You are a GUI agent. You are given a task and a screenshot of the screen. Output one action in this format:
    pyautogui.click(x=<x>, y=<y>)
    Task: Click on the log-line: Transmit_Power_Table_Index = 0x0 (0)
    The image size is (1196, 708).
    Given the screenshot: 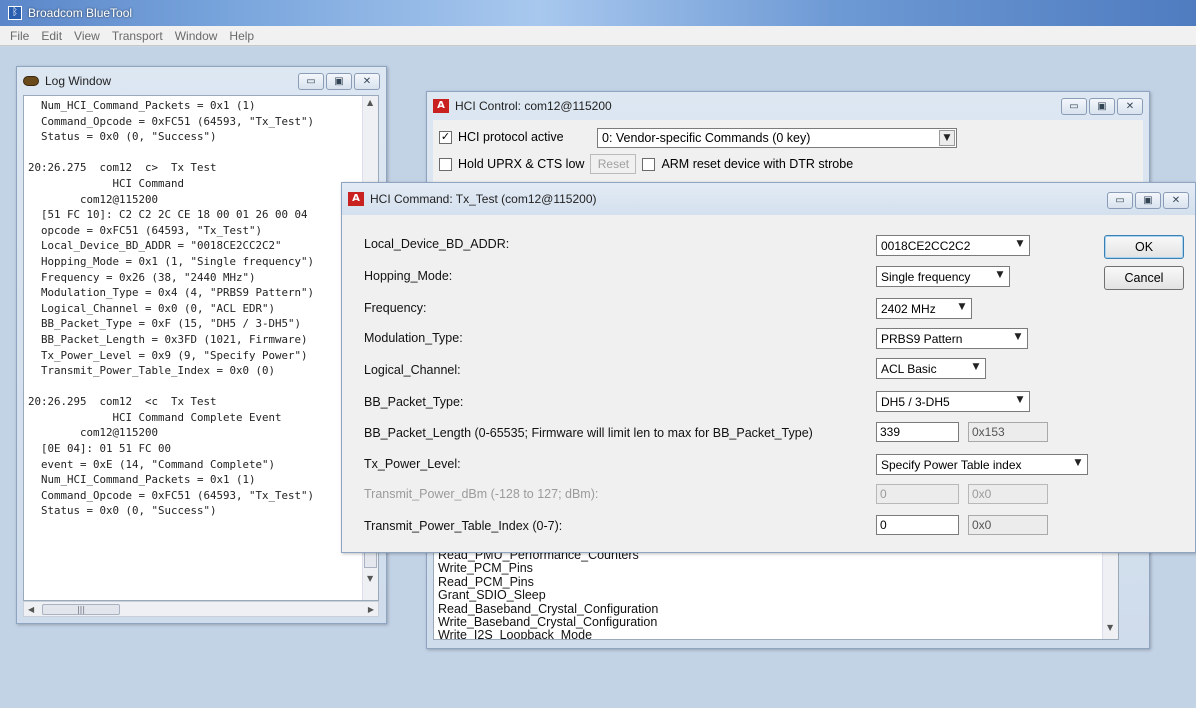 What is the action you would take?
    pyautogui.click(x=152, y=371)
    